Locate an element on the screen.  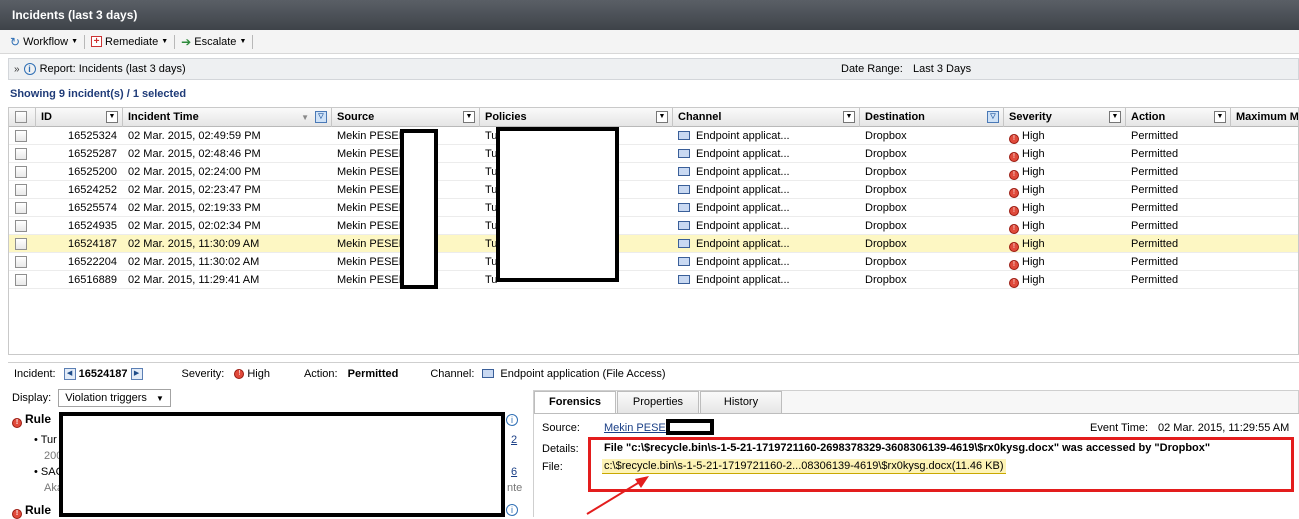
display-select: Violation triggers ▼ is located at coordinates (114, 398).